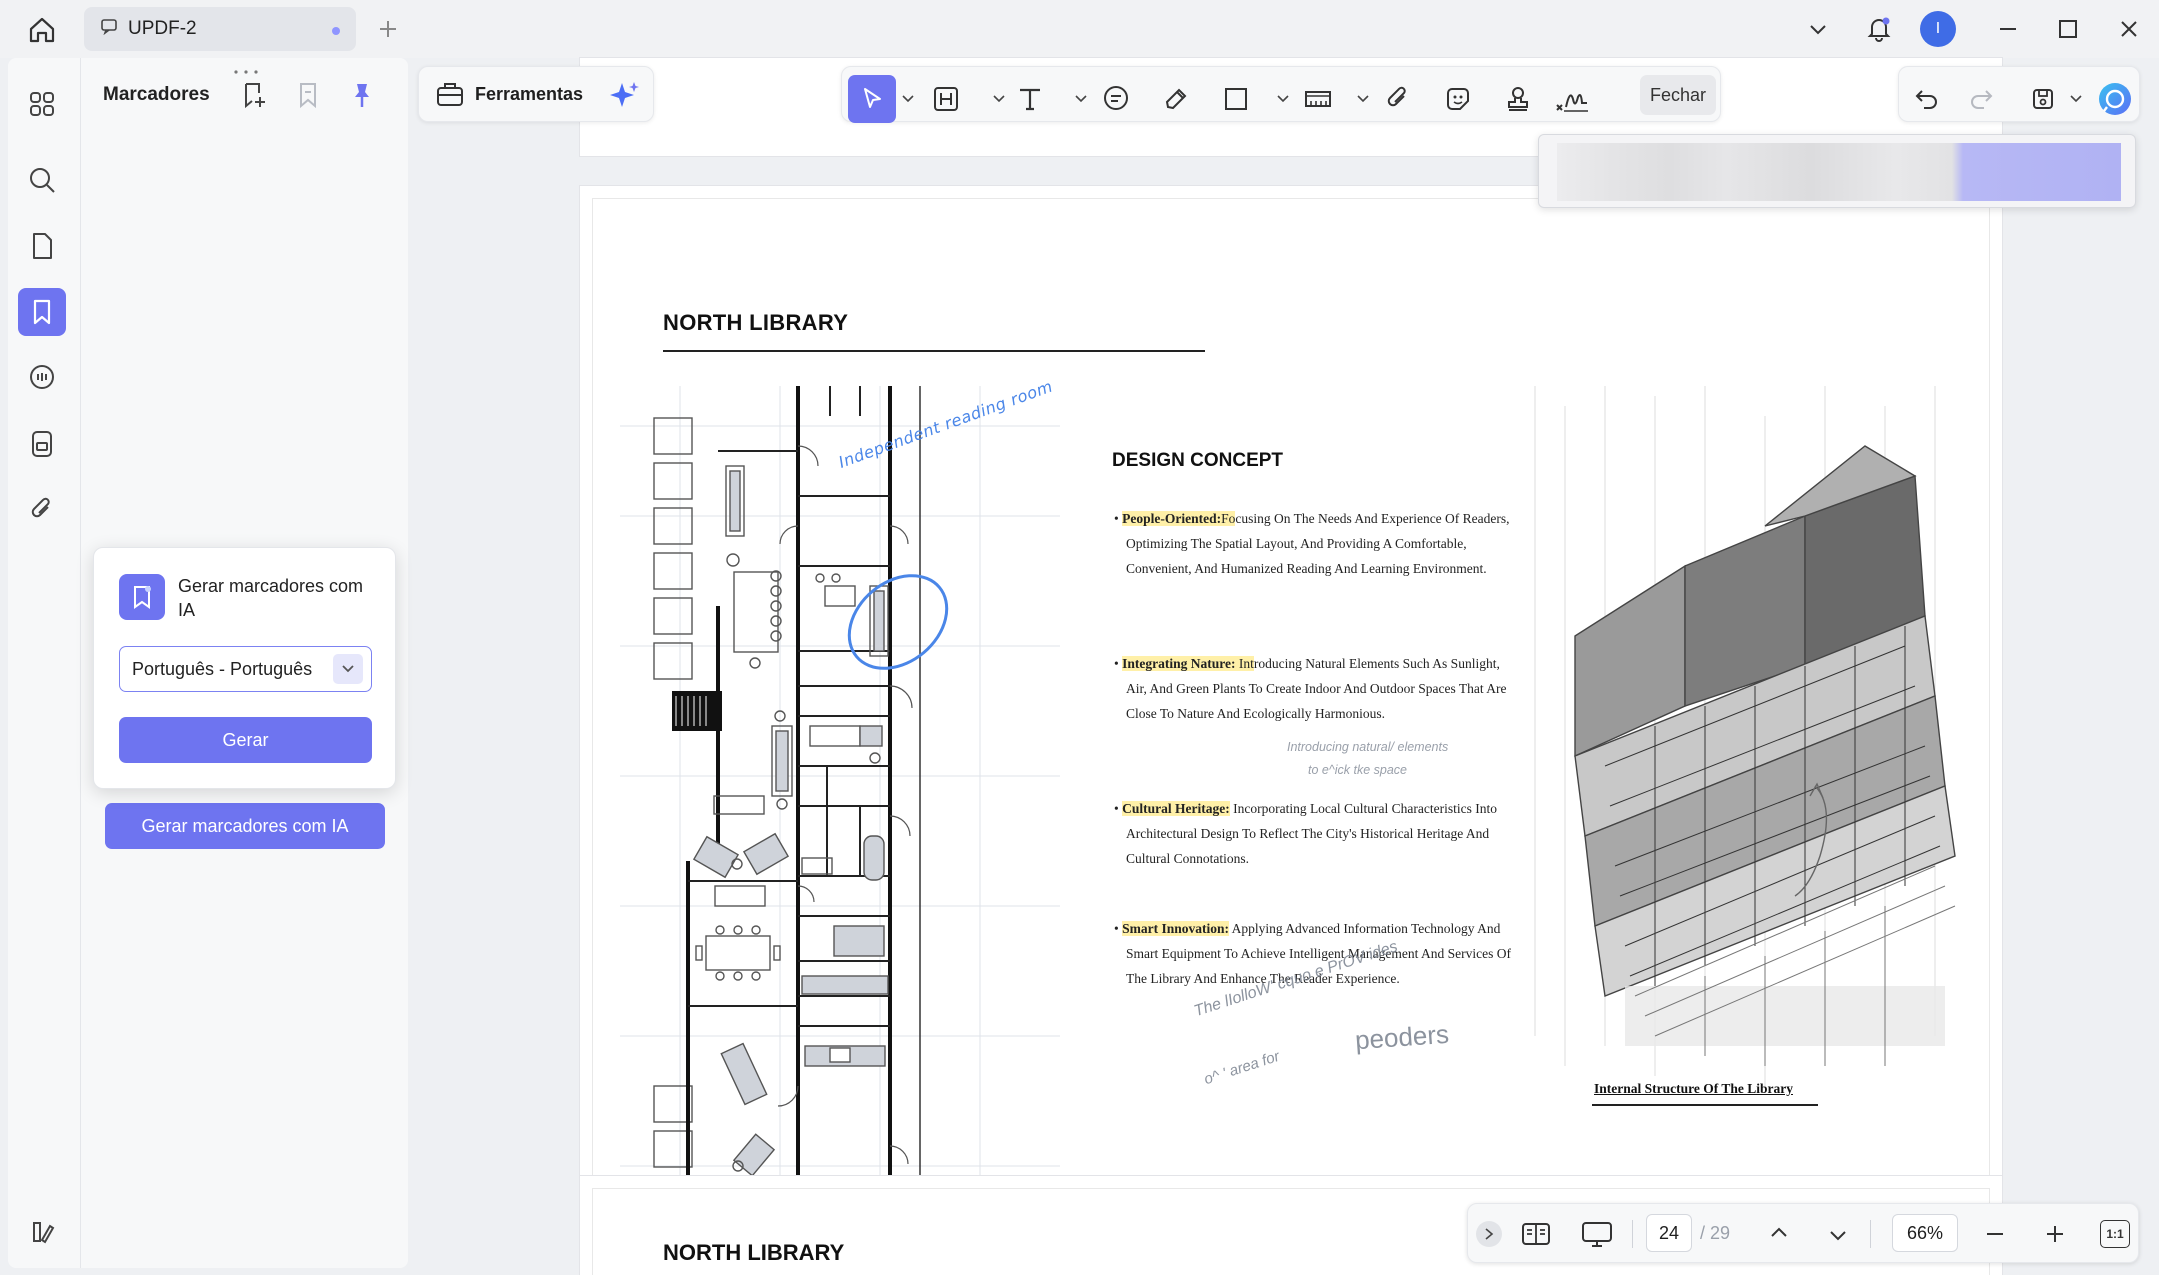 This screenshot has width=2159, height=1275. What do you see at coordinates (246, 68) in the screenshot?
I see `drag-handle-icon` at bounding box center [246, 68].